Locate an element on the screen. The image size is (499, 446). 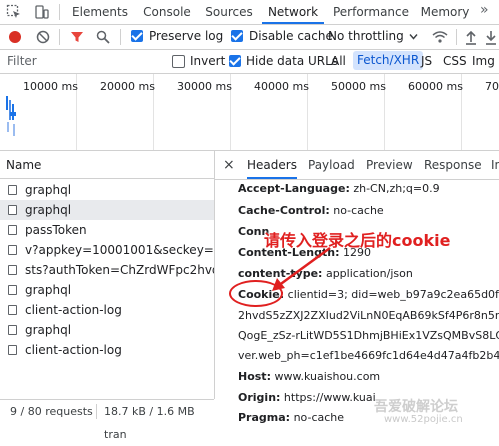
timeline-tick-label: 60000 ms is located at coordinates (435, 86).